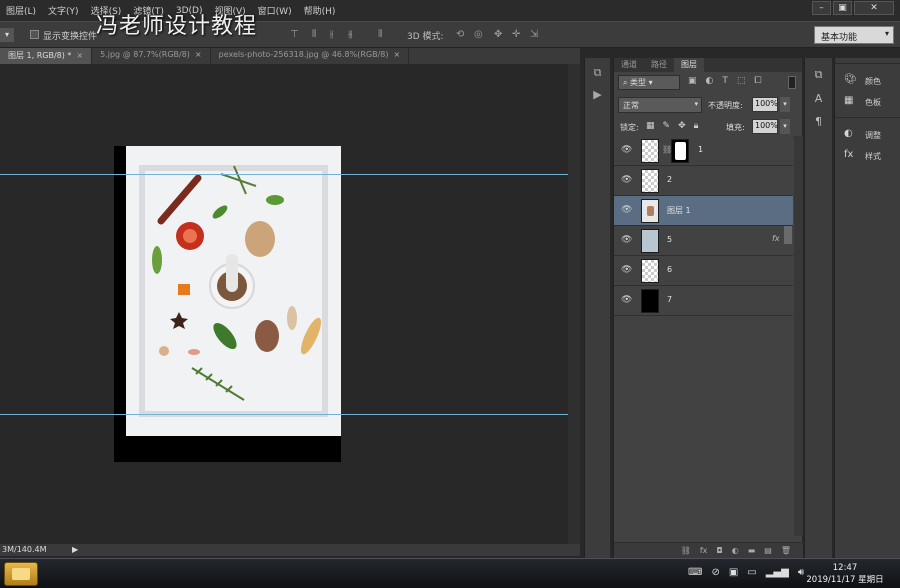 The image size is (900, 588). Describe the element at coordinates (867, 134) in the screenshot. I see `panel-item-adjustments: ◐ 调整` at that location.